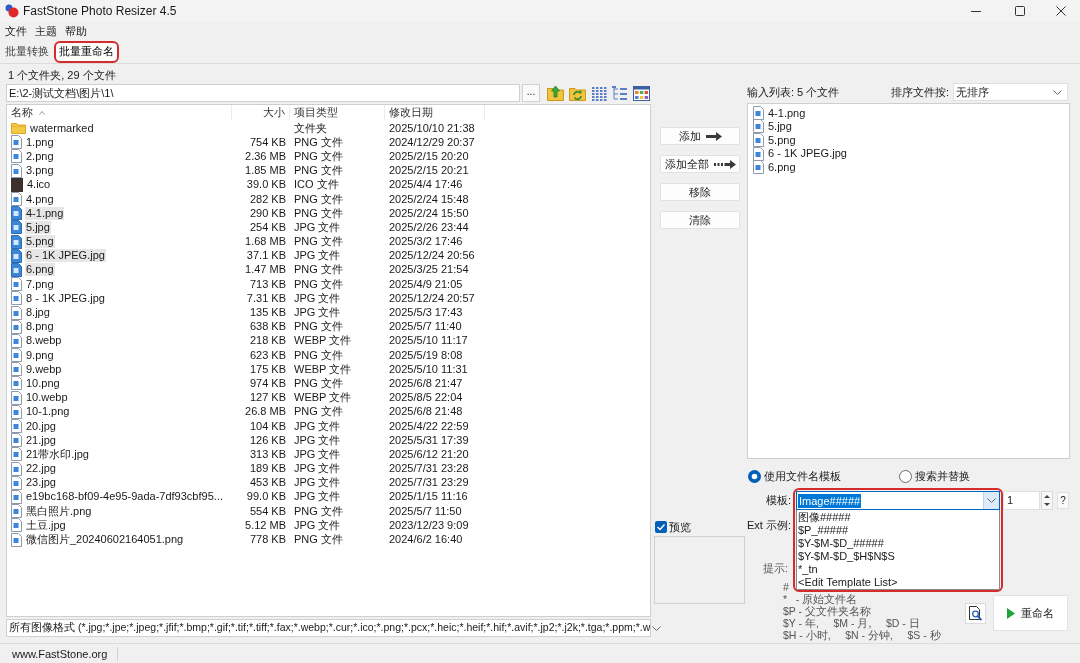 The image size is (1080, 663). I want to click on spin-down-button, so click(1047, 504).